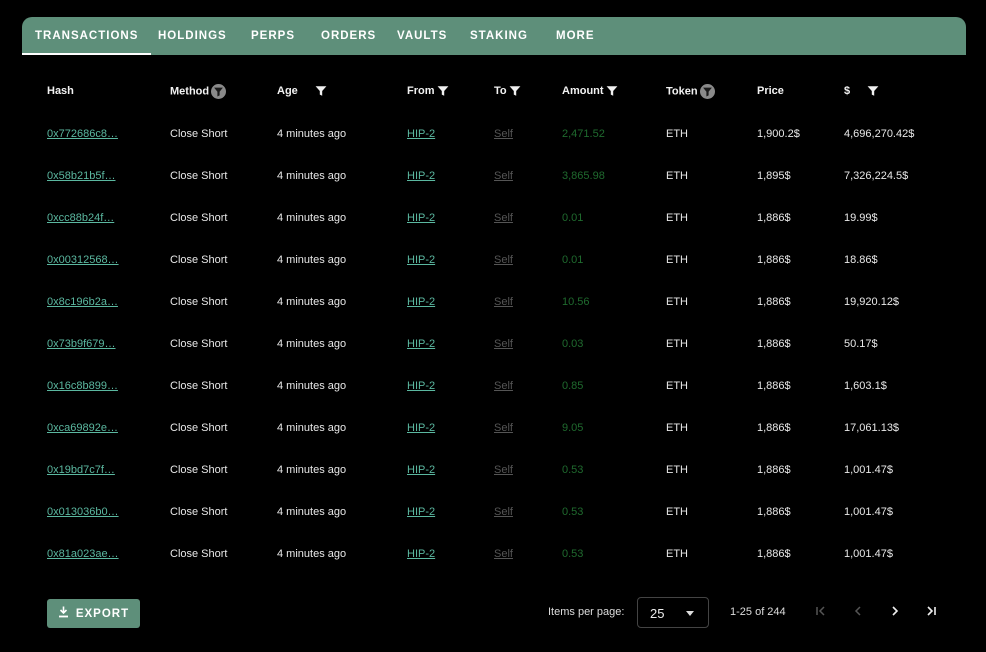 This screenshot has width=986, height=652. Describe the element at coordinates (861, 344) in the screenshot. I see `usd-cell: 50.17$` at that location.